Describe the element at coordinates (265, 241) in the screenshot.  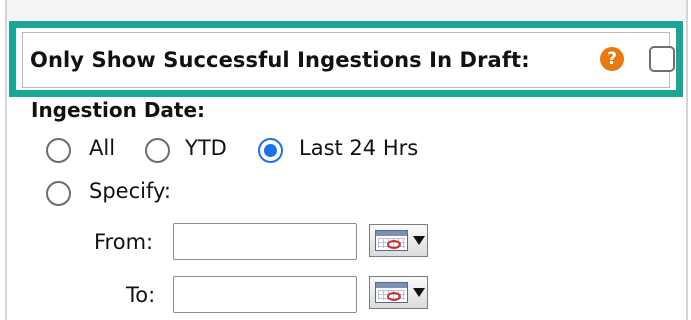
I see `from-date-input` at that location.